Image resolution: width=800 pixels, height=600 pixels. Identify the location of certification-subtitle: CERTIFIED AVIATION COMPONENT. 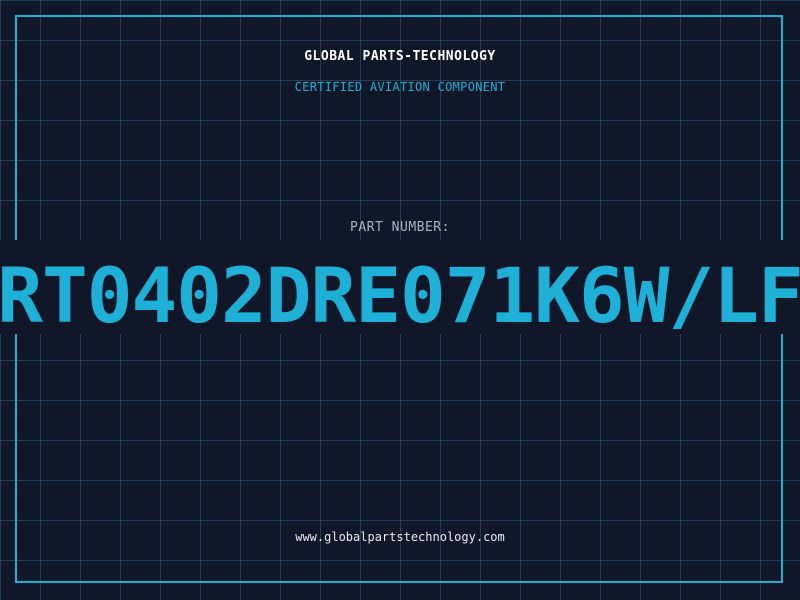
(400, 87).